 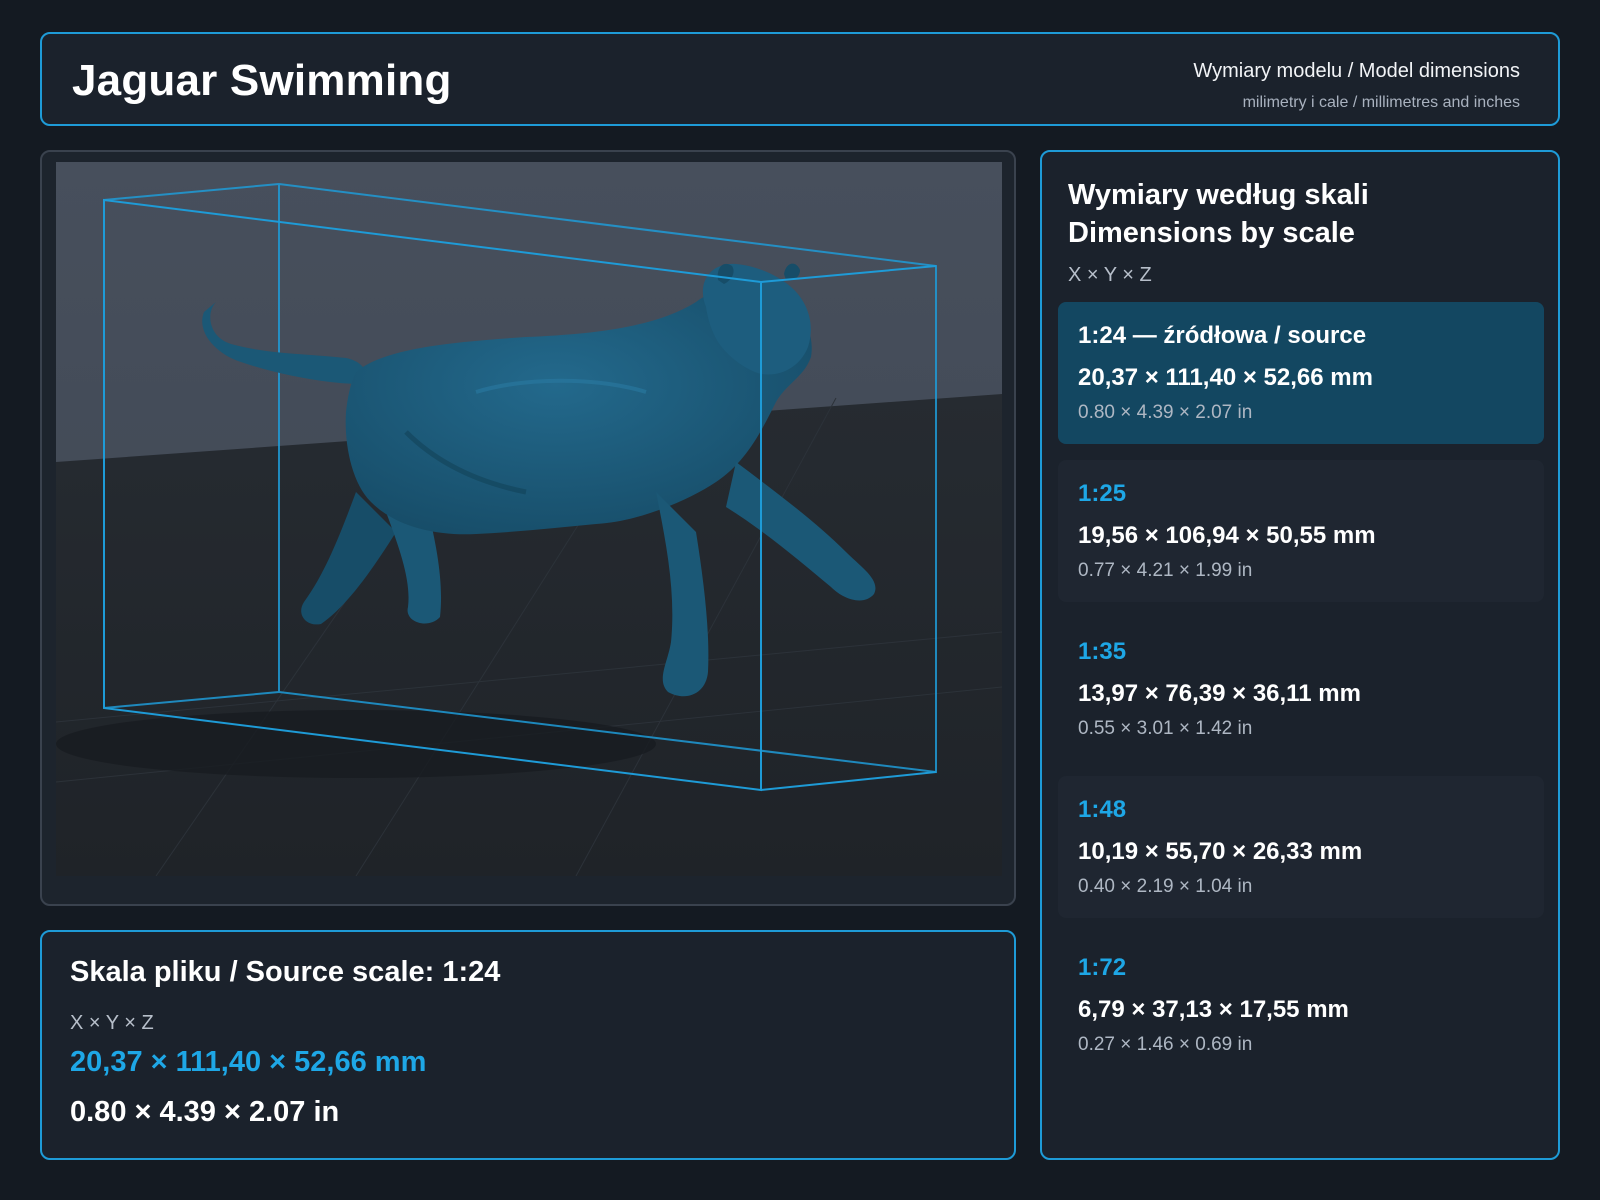 I want to click on scale-name: 1:48, so click(x=1102, y=809).